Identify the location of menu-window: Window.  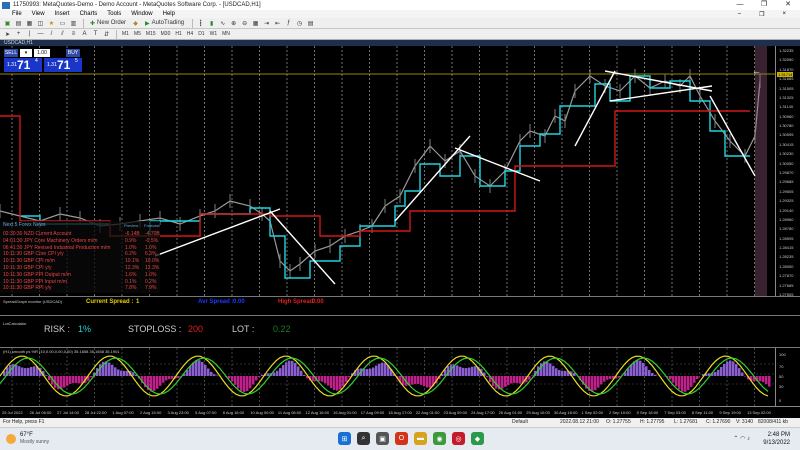
(141, 14).